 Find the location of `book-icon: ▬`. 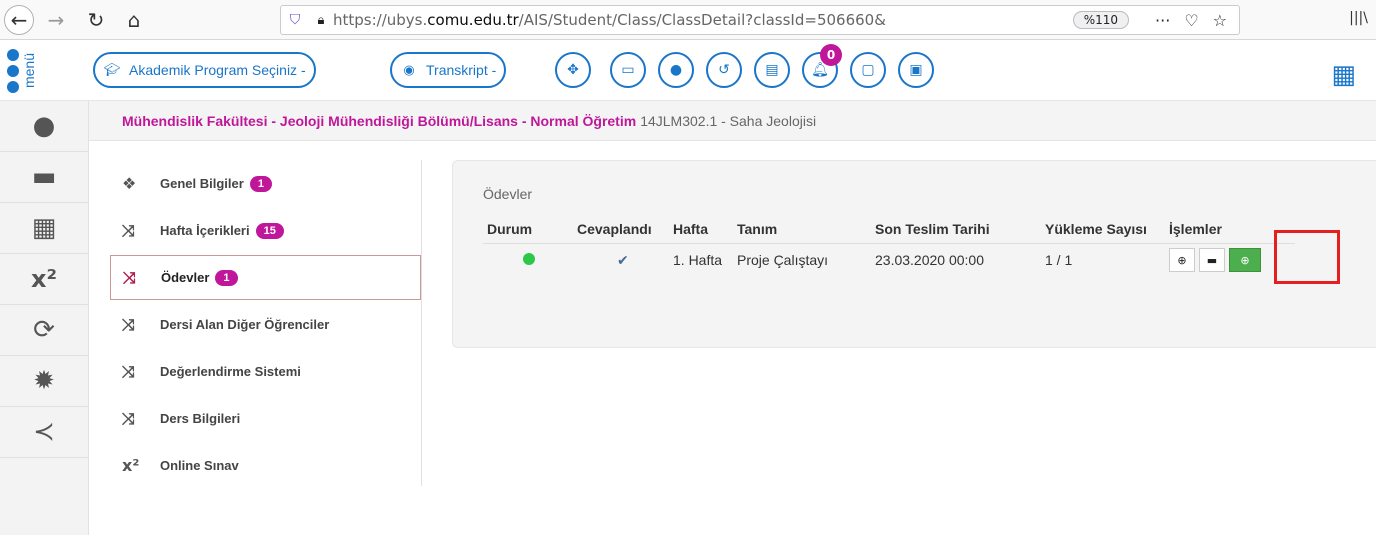

book-icon: ▬ is located at coordinates (44, 177).